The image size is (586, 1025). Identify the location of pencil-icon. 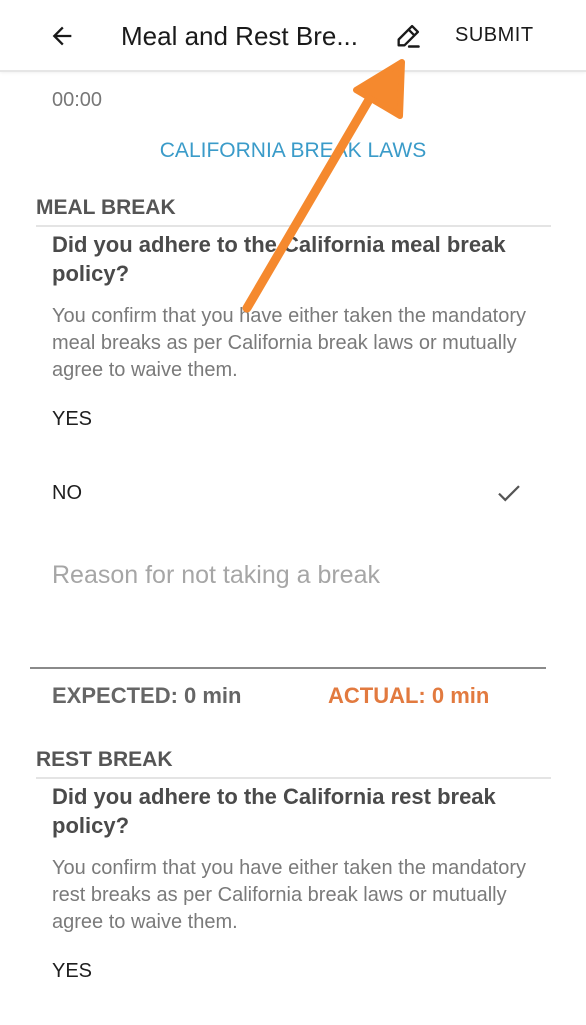
(408, 36).